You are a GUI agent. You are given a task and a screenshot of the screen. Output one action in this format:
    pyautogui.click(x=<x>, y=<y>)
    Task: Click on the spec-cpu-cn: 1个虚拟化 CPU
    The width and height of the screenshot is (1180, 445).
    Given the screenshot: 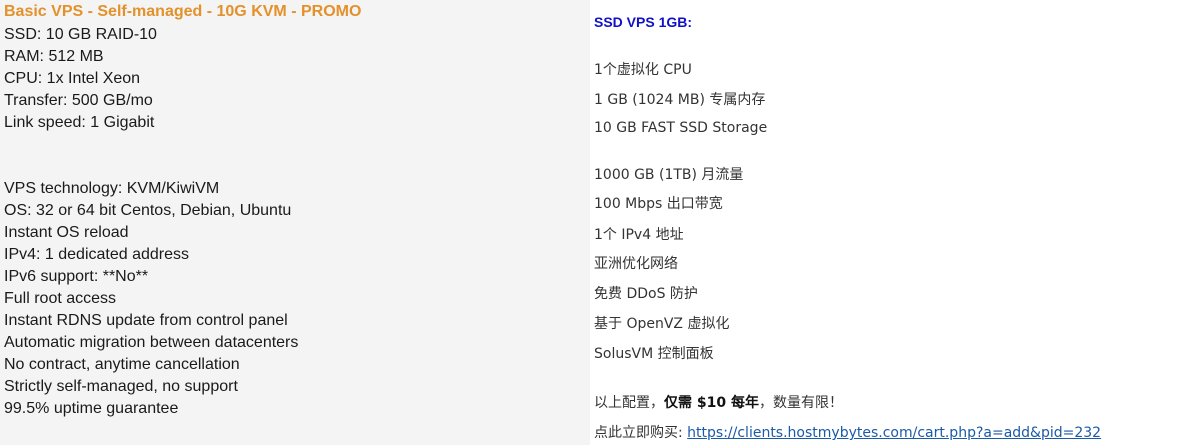 What is the action you would take?
    pyautogui.click(x=643, y=70)
    